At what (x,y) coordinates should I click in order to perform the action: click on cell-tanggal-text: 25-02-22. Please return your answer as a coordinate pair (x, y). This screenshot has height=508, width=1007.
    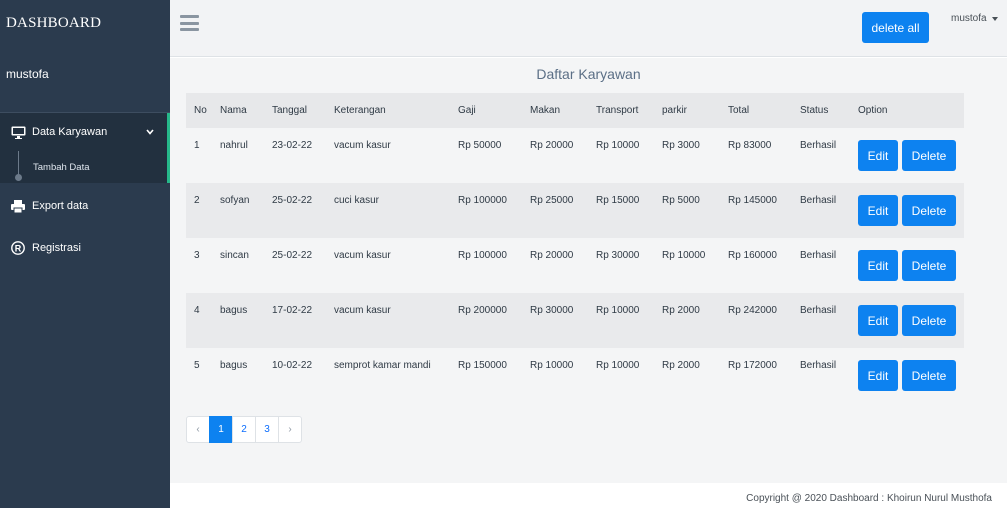
    Looking at the image, I should click on (292, 255).